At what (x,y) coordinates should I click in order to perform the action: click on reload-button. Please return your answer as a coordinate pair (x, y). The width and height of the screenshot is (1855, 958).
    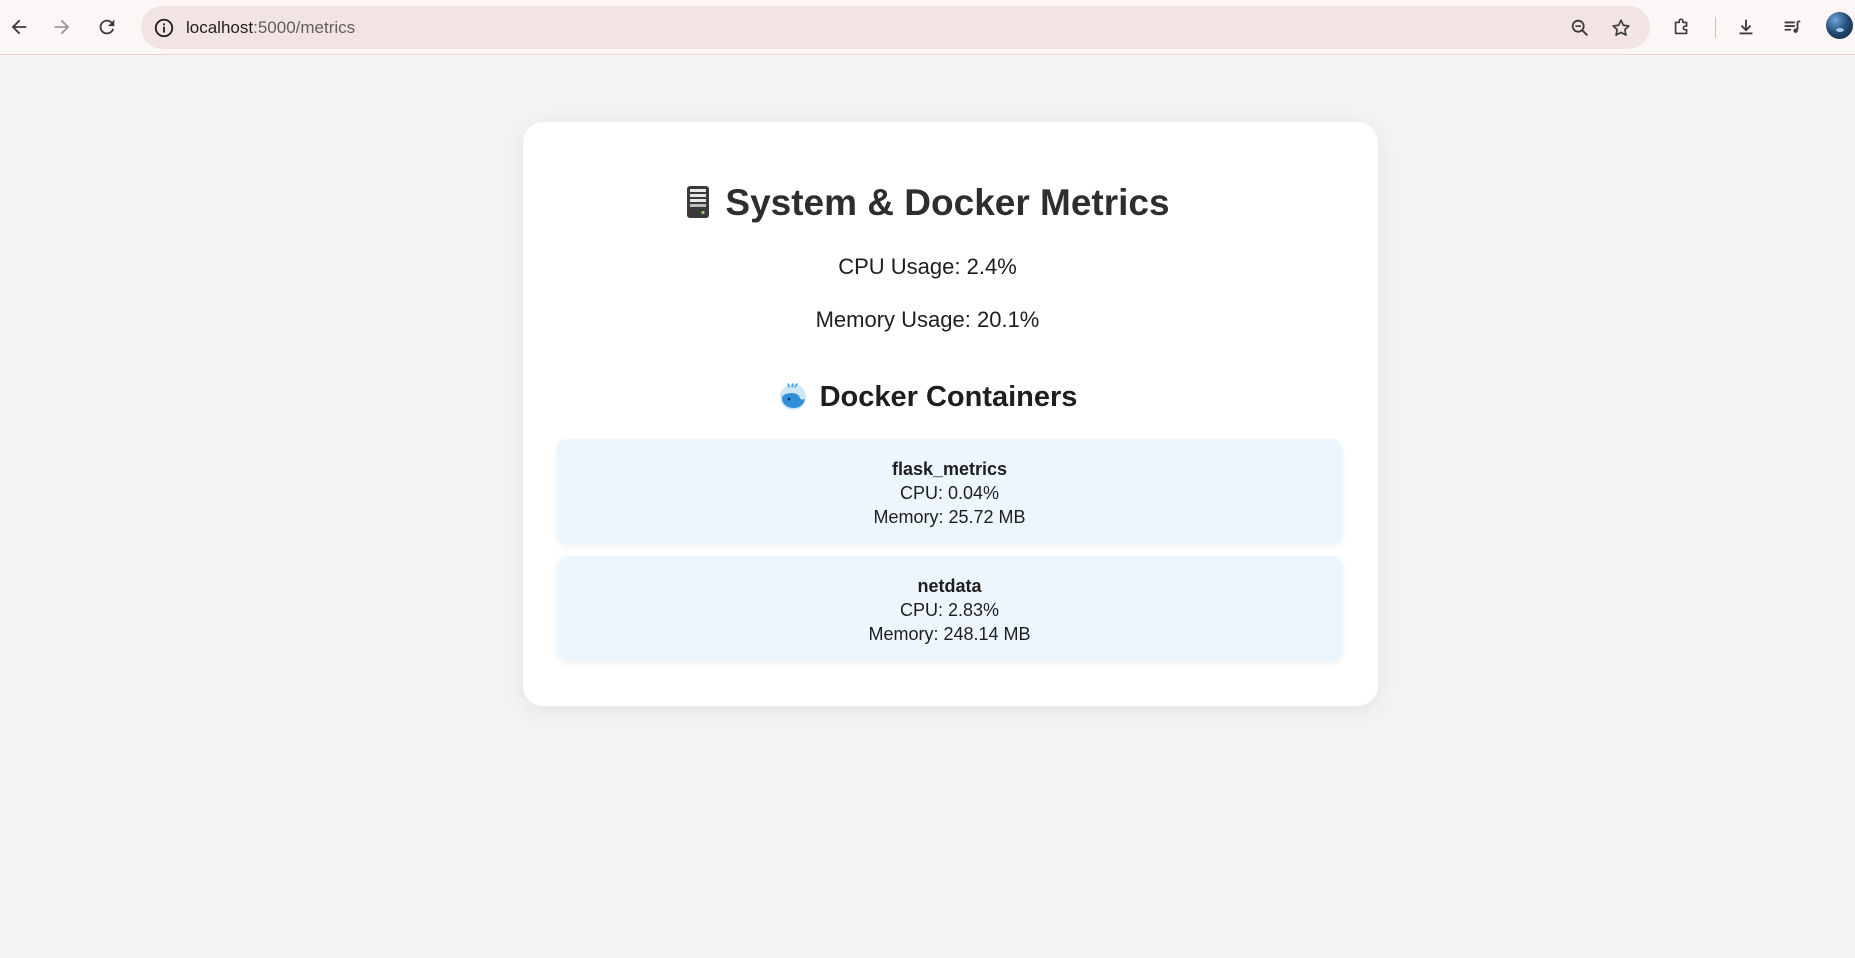
    Looking at the image, I should click on (107, 27).